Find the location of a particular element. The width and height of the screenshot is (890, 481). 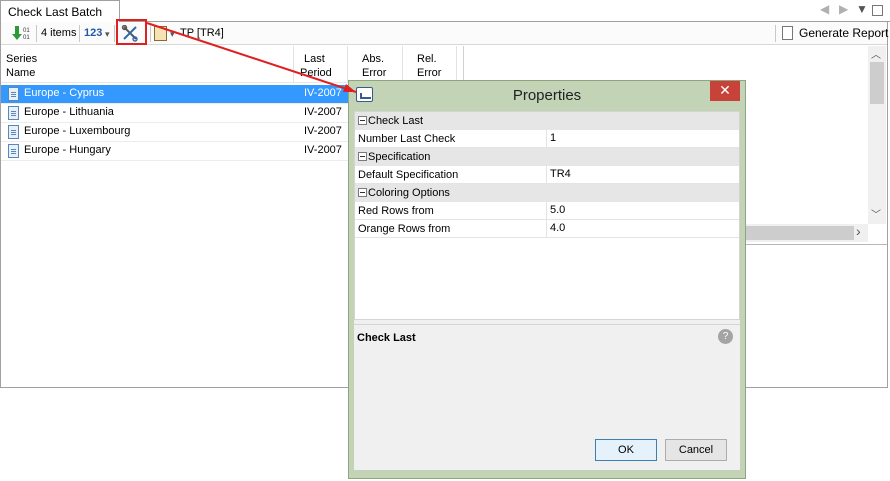

scroll-down-icon: ﹀ is located at coordinates (876, 213).